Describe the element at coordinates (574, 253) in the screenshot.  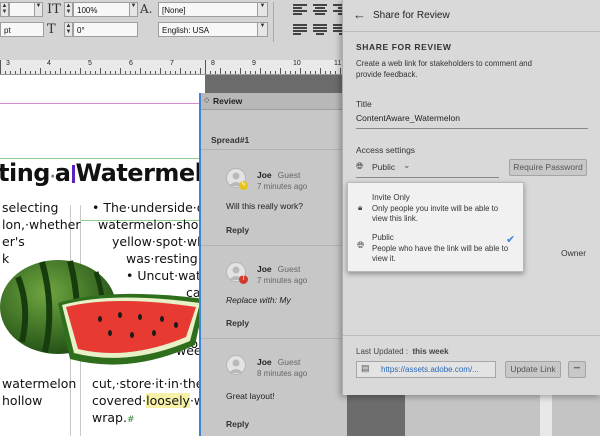
I see `owner-label: Owner` at that location.